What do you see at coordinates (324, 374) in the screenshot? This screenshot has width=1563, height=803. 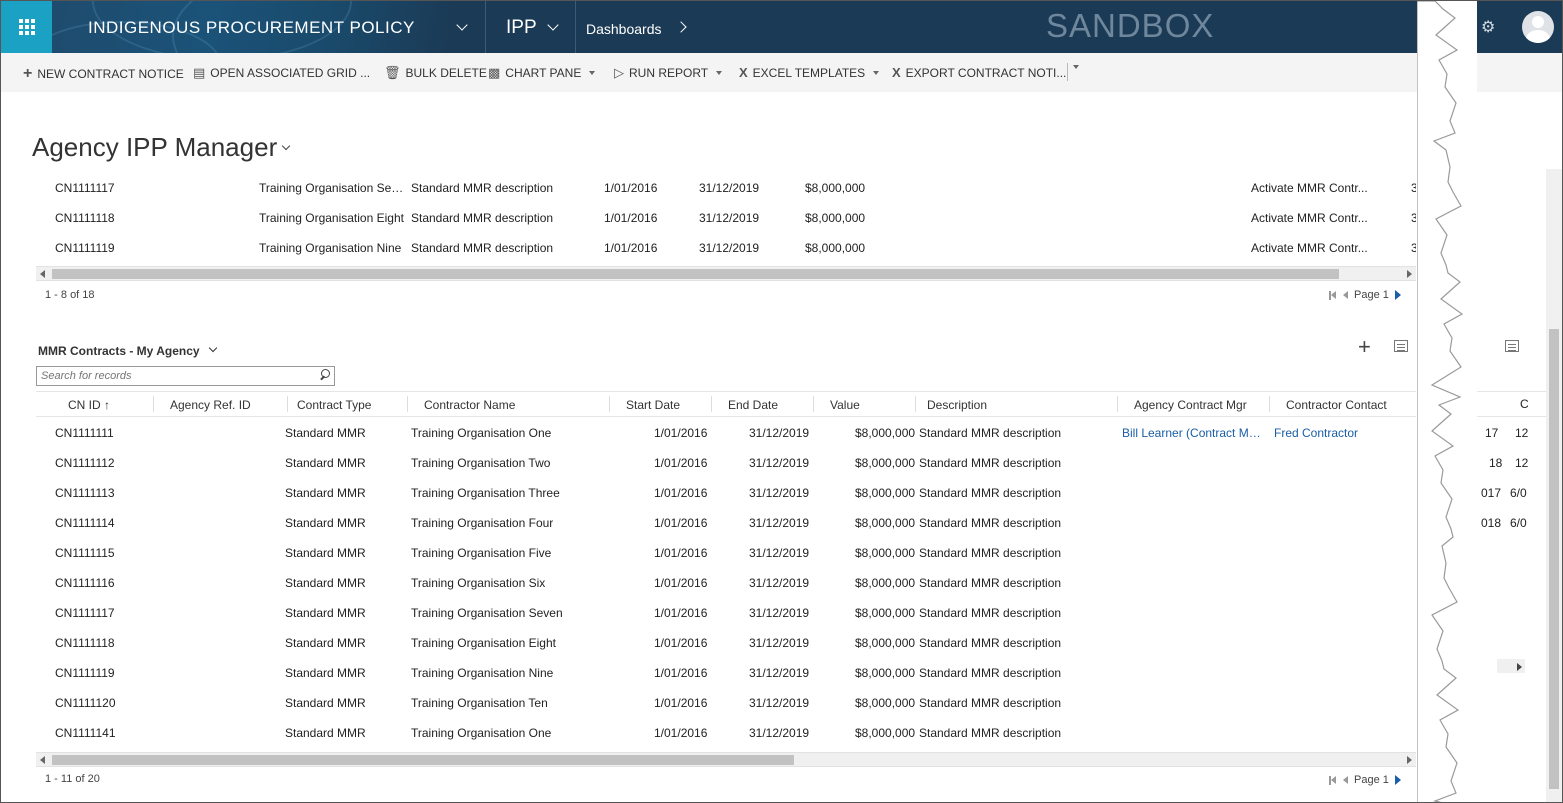 I see `search-icon` at bounding box center [324, 374].